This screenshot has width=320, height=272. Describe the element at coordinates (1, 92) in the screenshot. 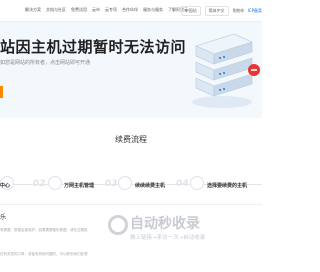

I see `hero-action-button` at that location.